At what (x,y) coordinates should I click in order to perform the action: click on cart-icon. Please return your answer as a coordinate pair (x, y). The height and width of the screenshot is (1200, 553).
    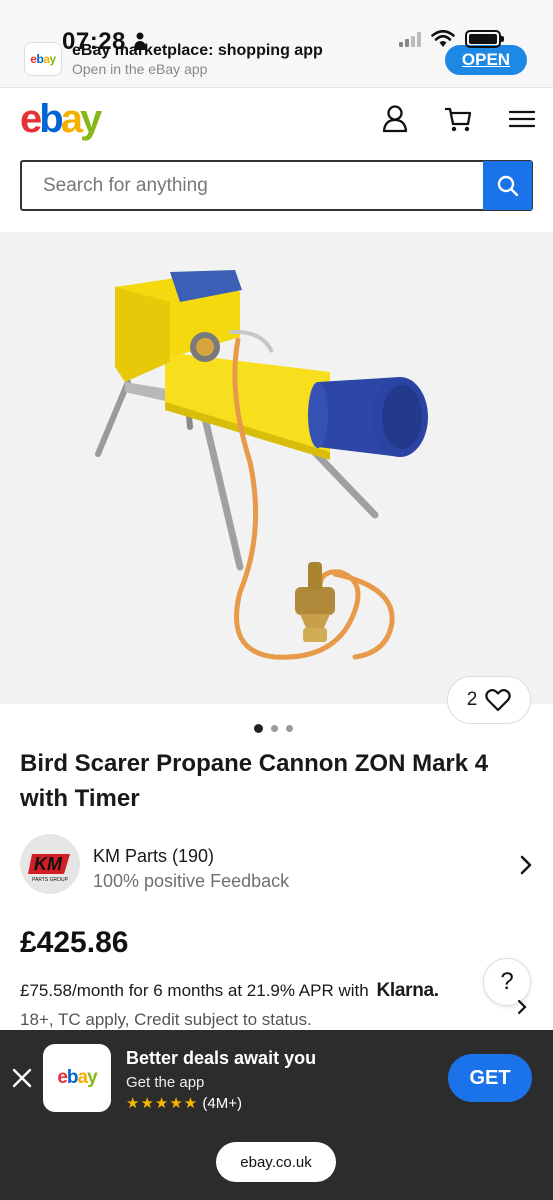
    Looking at the image, I should click on (458, 119).